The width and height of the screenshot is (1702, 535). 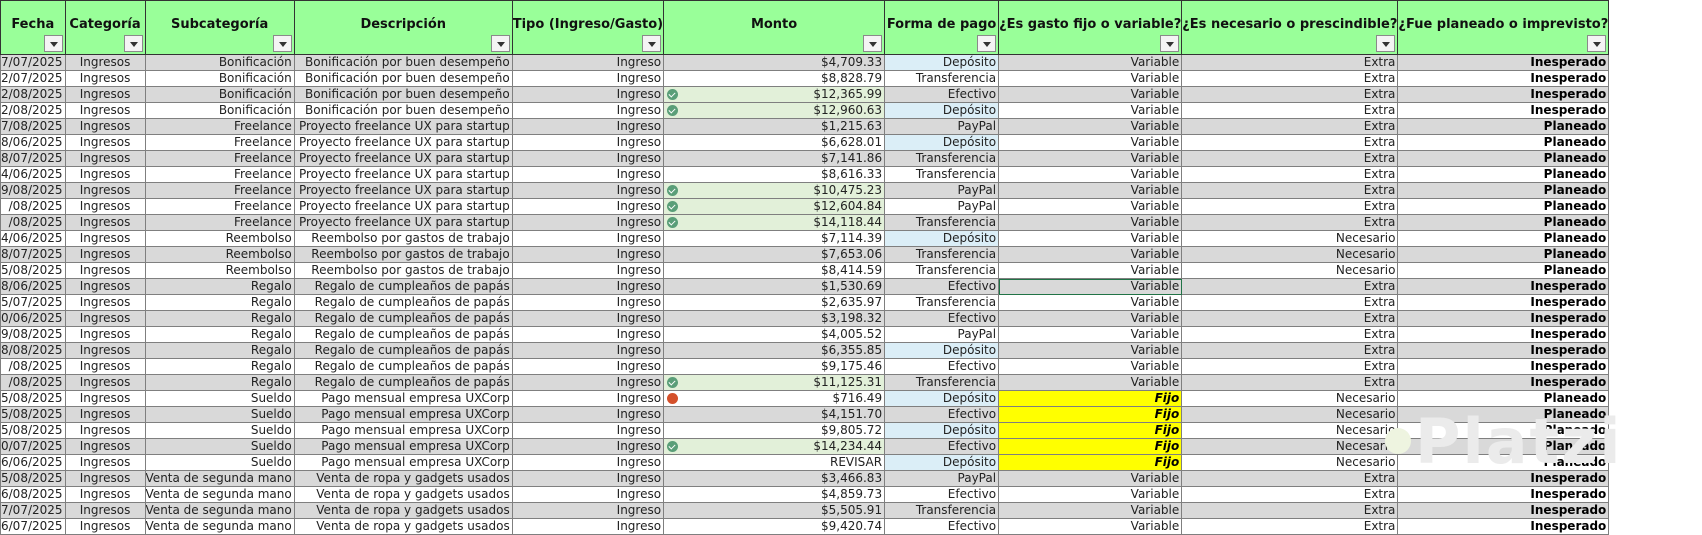 What do you see at coordinates (1090, 27) in the screenshot?
I see `column-header-fixed-variable: ¿Es gasto fijo o variable?` at bounding box center [1090, 27].